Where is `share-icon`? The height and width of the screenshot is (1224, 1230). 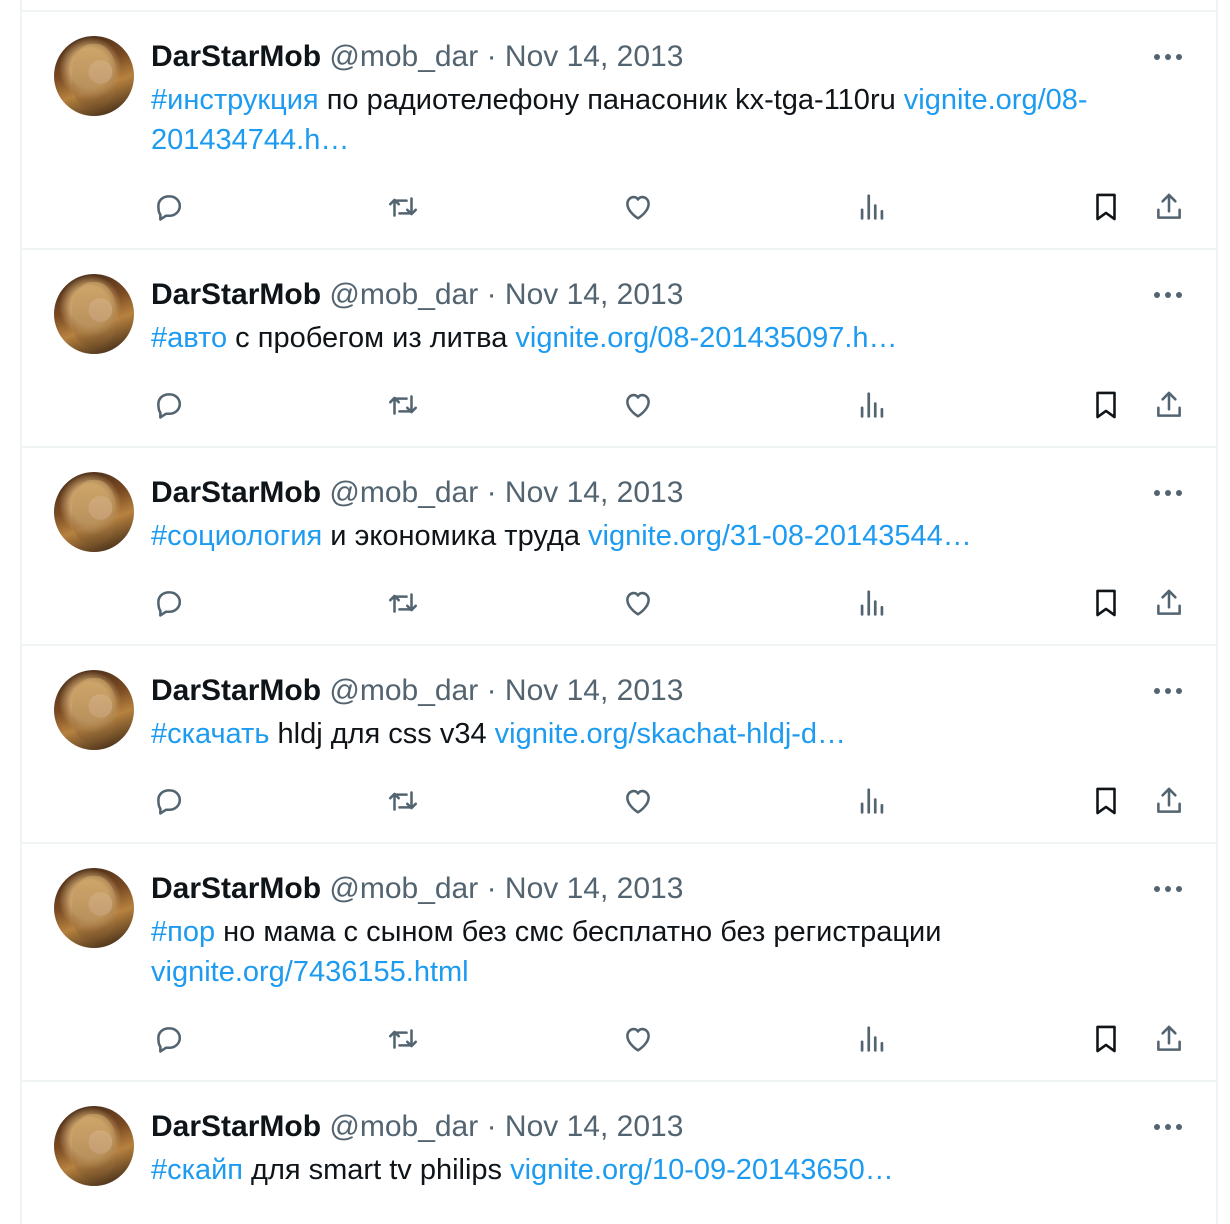 share-icon is located at coordinates (1169, 404).